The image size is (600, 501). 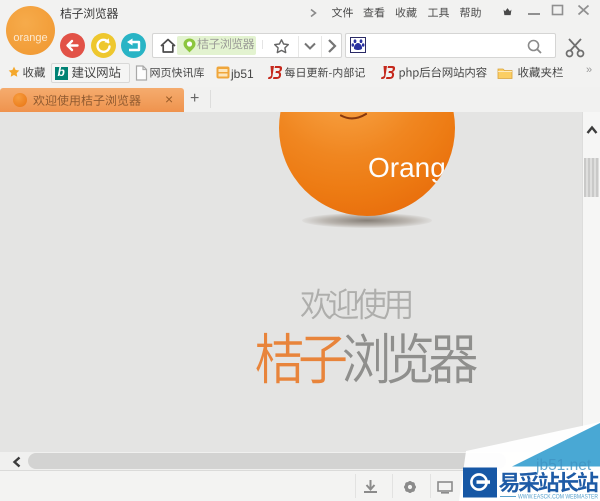 I want to click on svg-text: WWW.EASCK.COM WEBMASTER, so click(x=558, y=498).